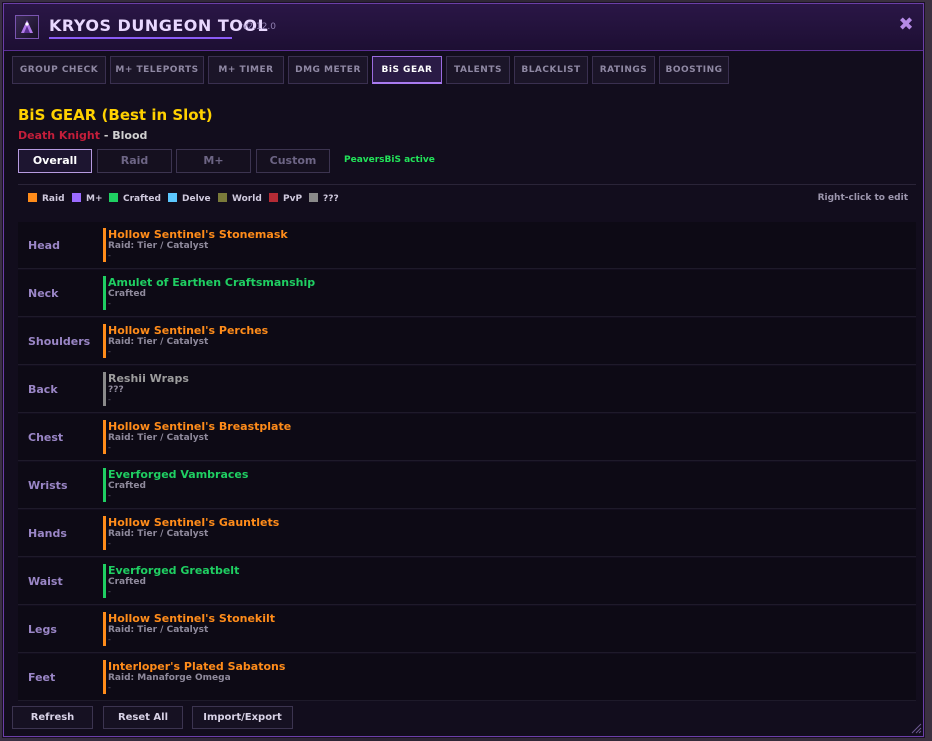  What do you see at coordinates (694, 70) in the screenshot?
I see `tab-boosting: BOOSTING` at bounding box center [694, 70].